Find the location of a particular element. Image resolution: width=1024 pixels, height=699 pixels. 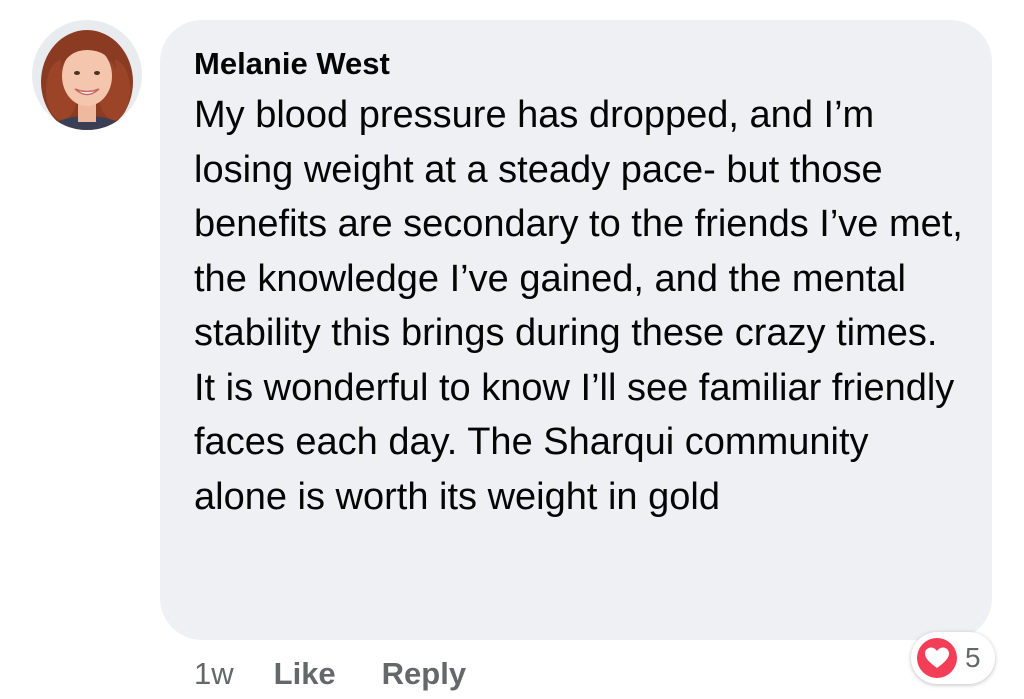

reaction-summary: 5 is located at coordinates (953, 658).